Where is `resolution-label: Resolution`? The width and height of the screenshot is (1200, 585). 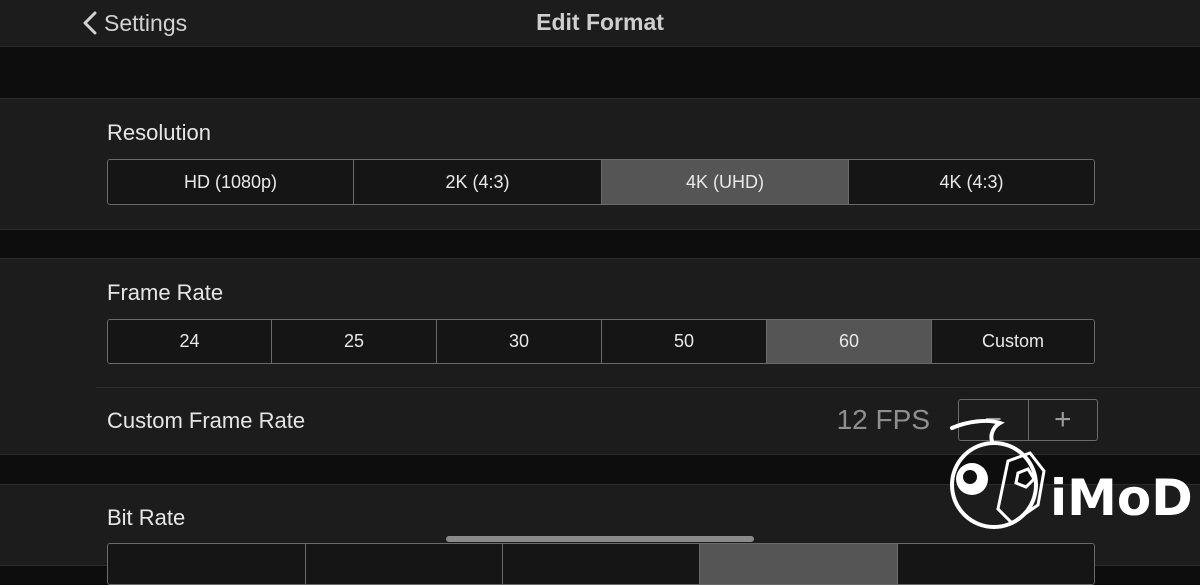
resolution-label: Resolution is located at coordinates (159, 132).